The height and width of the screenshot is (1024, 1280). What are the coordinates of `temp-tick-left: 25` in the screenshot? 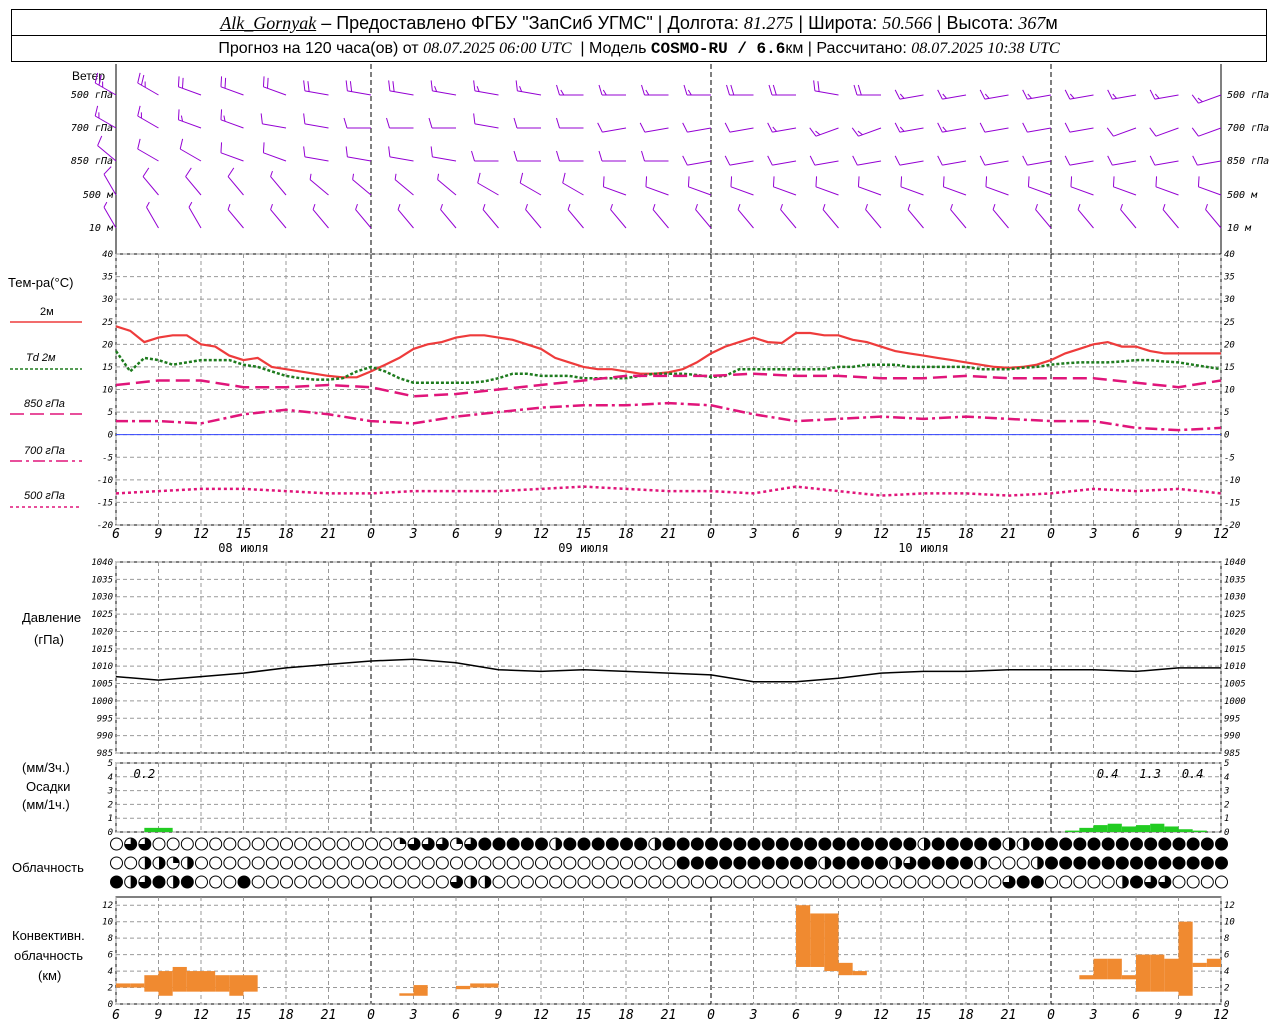 It's located at (107, 323).